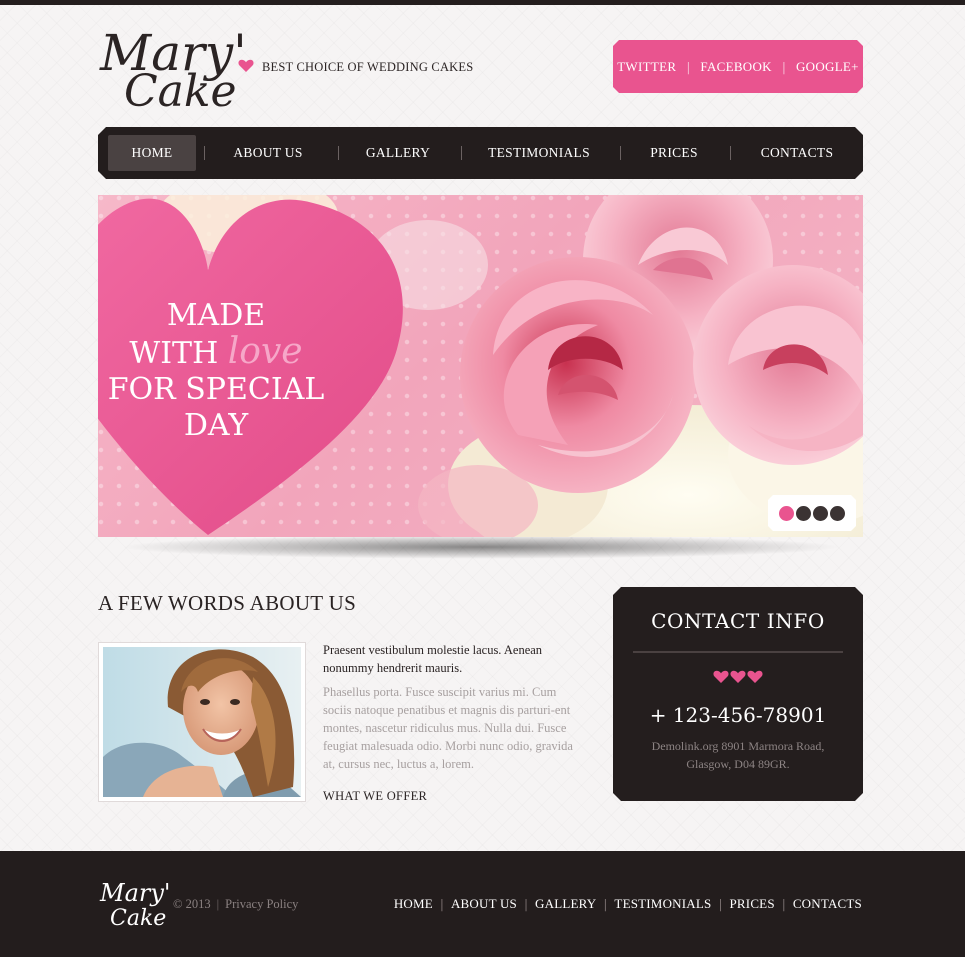 The height and width of the screenshot is (957, 965). I want to click on what-we-offer-link: WHAT WE OFFER, so click(375, 796).